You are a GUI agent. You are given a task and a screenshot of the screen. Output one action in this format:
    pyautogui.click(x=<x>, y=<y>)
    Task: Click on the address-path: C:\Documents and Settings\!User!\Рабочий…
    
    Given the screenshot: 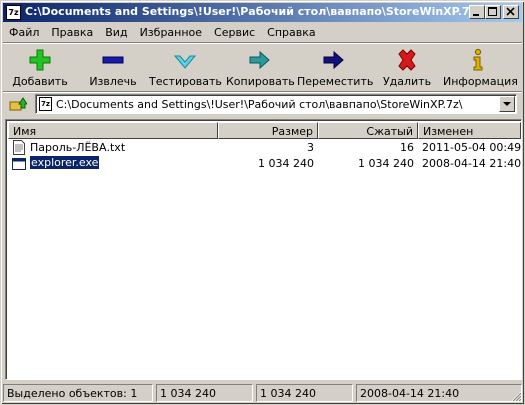 What is the action you would take?
    pyautogui.click(x=259, y=104)
    